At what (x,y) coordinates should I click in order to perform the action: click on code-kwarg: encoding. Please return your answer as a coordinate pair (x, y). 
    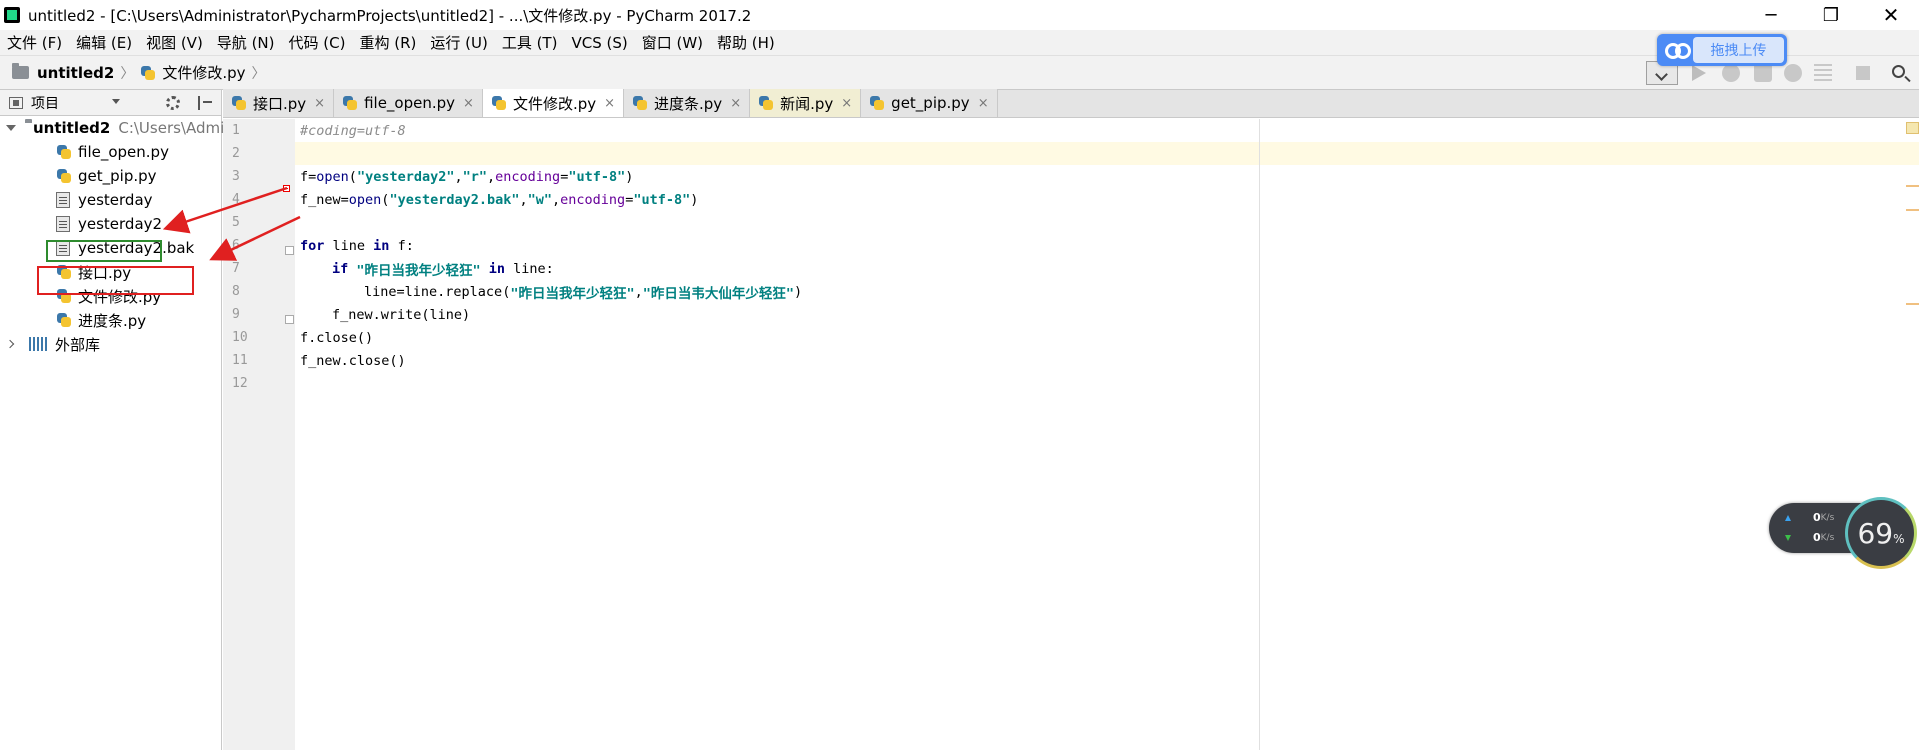
    Looking at the image, I should click on (593, 199).